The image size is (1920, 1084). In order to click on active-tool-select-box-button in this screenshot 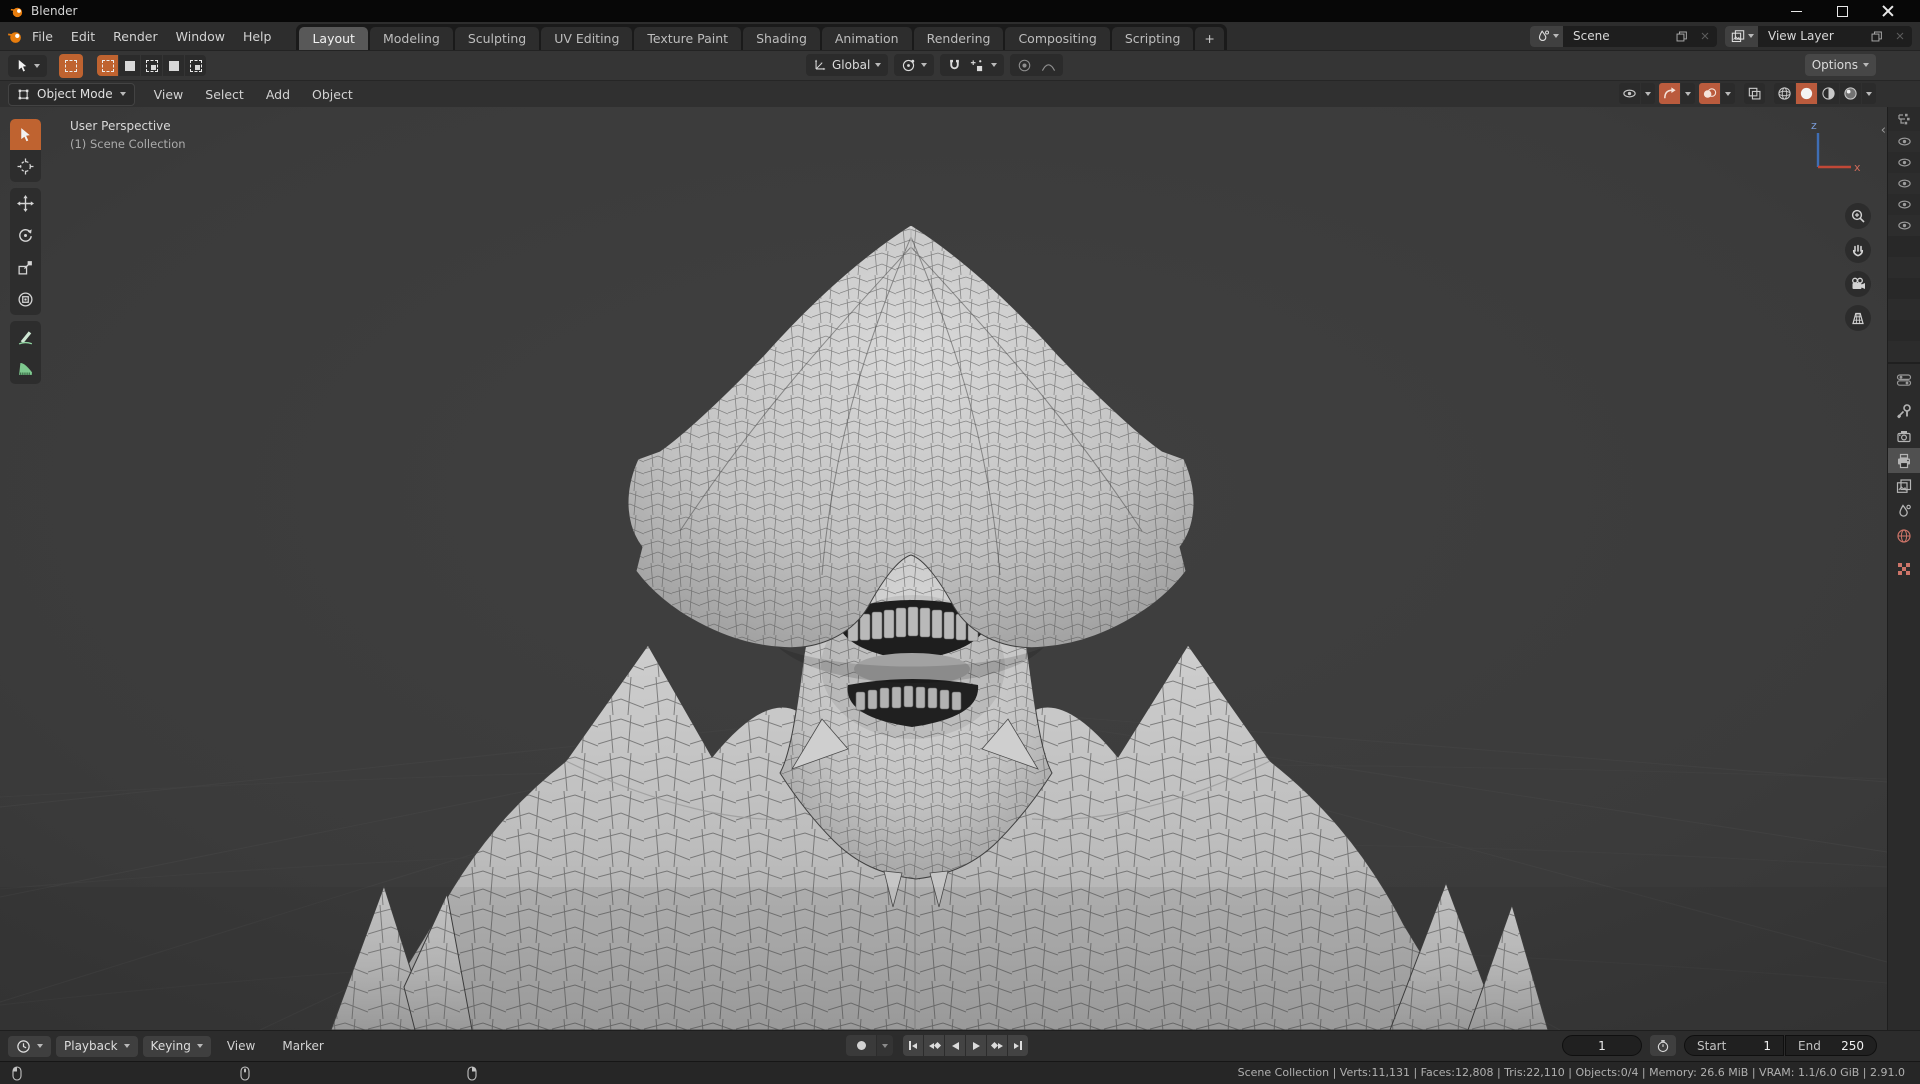, I will do `click(71, 65)`.